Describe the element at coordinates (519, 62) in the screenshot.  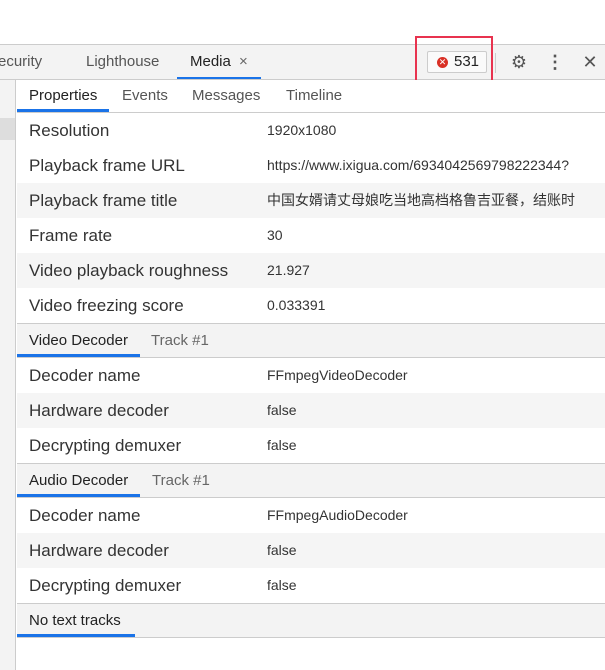
I see `gear-icon: ⚙` at that location.